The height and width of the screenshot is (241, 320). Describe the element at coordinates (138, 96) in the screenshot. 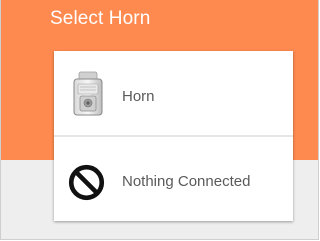

I see `option-horn-label: Horn` at that location.